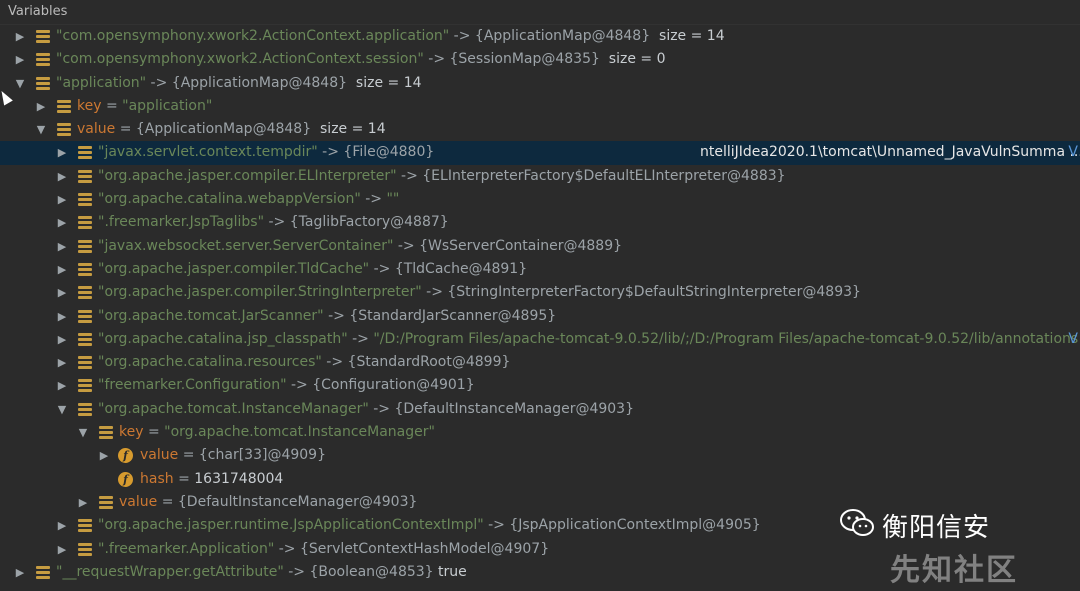 This screenshot has height=591, width=1080. Describe the element at coordinates (125, 456) in the screenshot. I see `field-f-icon: f` at that location.